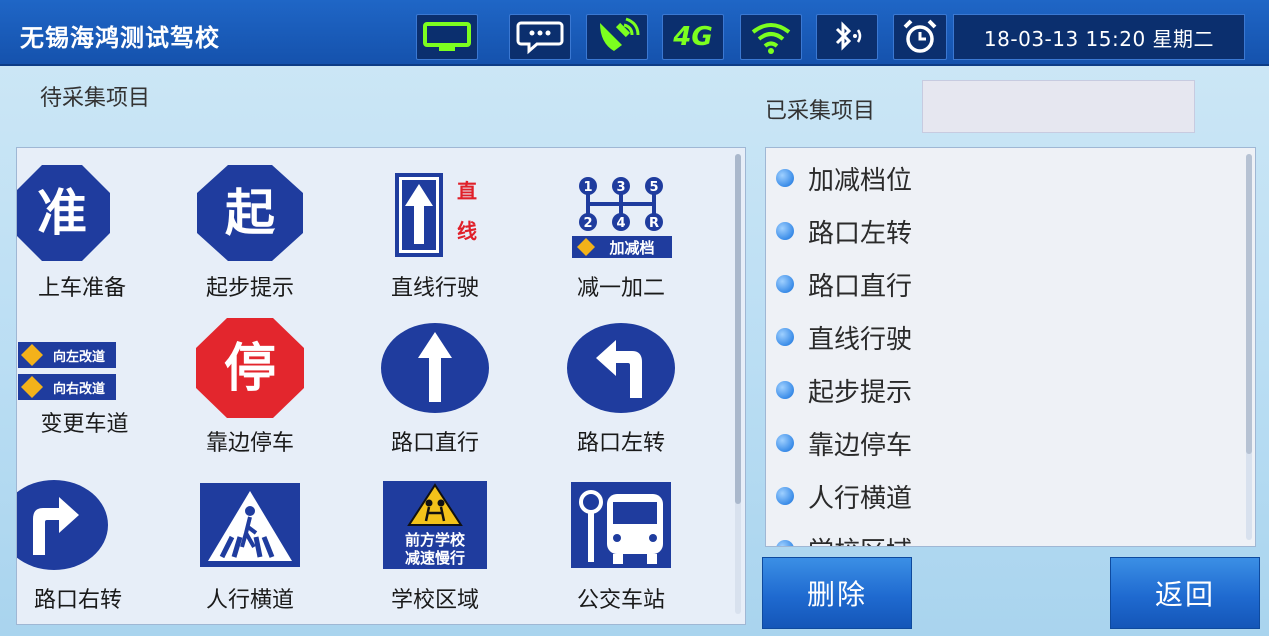 The image size is (1269, 636). What do you see at coordinates (620, 187) in the screenshot?
I see `gear-label: 3` at bounding box center [620, 187].